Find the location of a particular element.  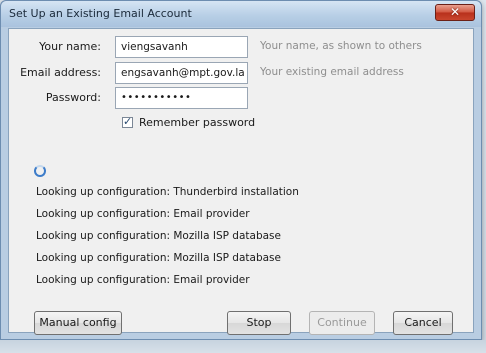

password-label: Password: is located at coordinates (73, 97).